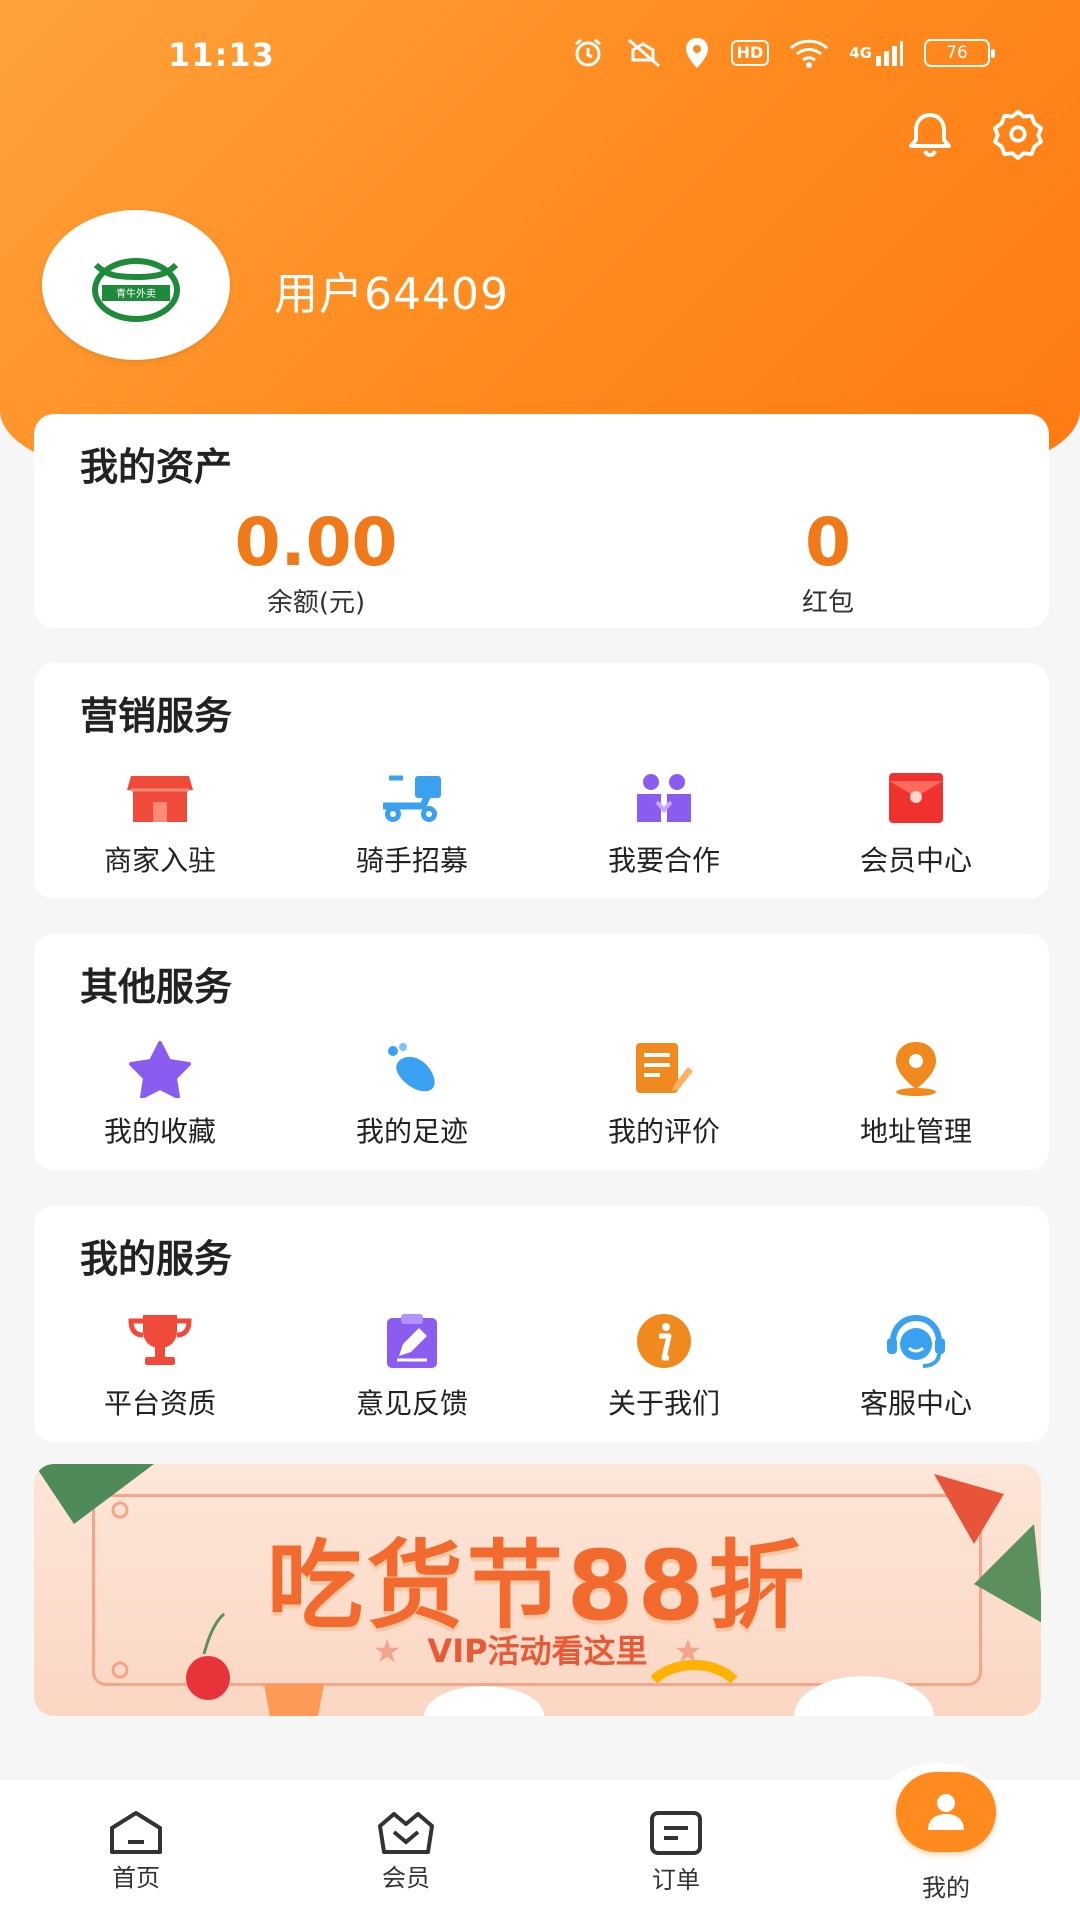 Image resolution: width=1080 pixels, height=1920 pixels. What do you see at coordinates (156, 1259) in the screenshot?
I see `my-services-title: 我的服务` at bounding box center [156, 1259].